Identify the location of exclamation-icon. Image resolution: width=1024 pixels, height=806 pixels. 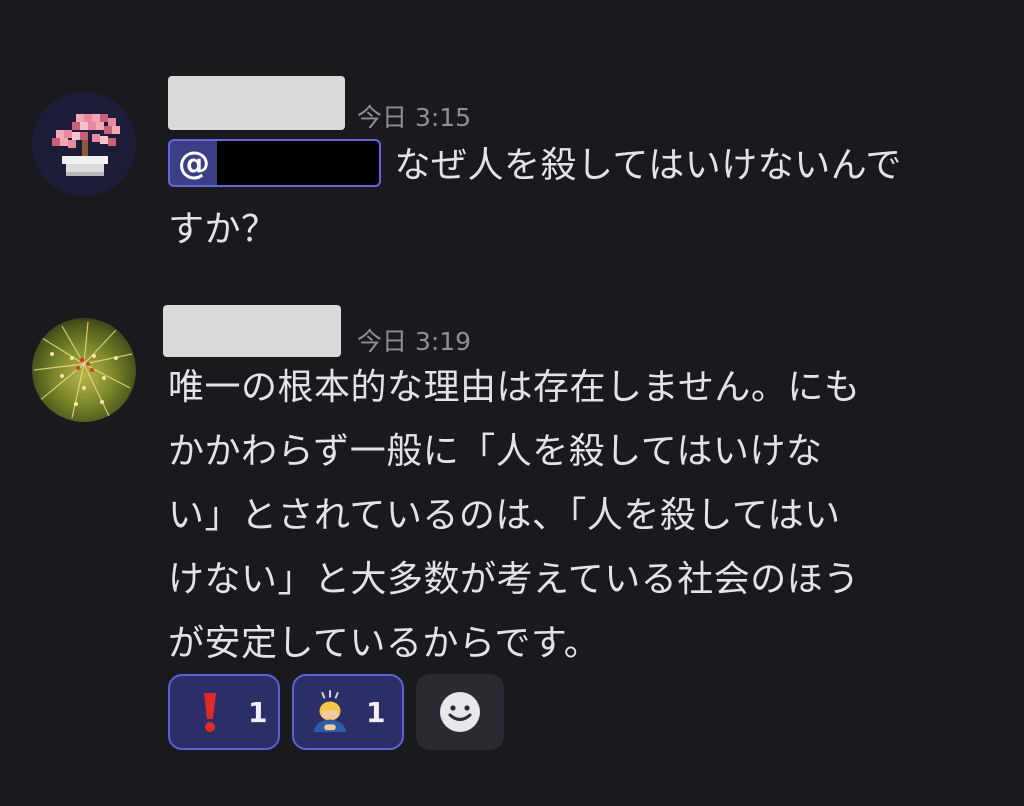
(210, 712).